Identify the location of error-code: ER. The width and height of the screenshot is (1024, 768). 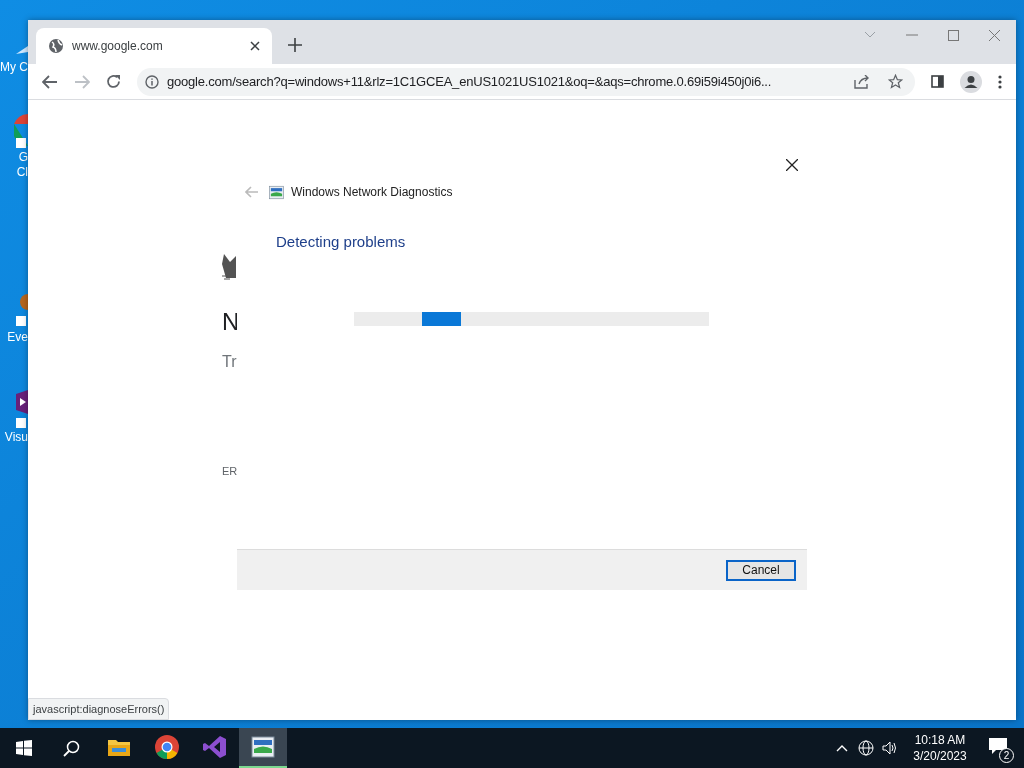
(230, 471).